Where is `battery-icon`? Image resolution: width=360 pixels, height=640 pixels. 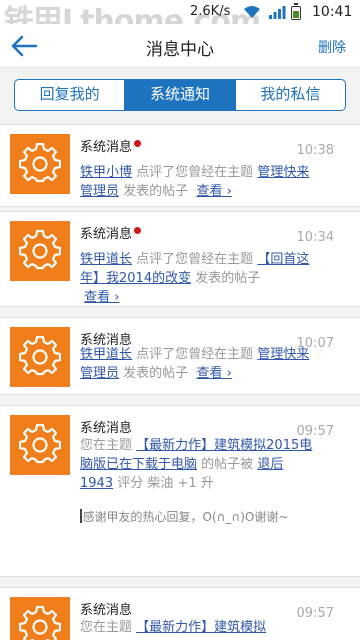
battery-icon is located at coordinates (296, 11).